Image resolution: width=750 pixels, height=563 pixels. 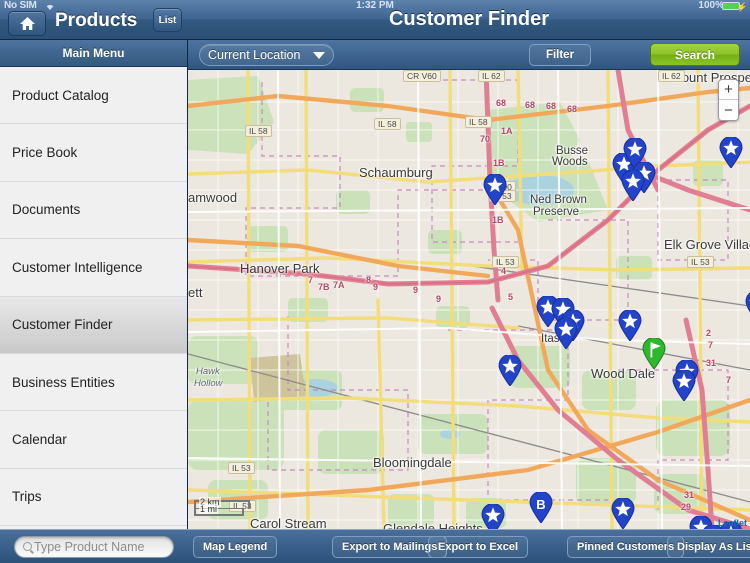 What do you see at coordinates (208, 383) in the screenshot?
I see `map-place-label: Hollow` at bounding box center [208, 383].